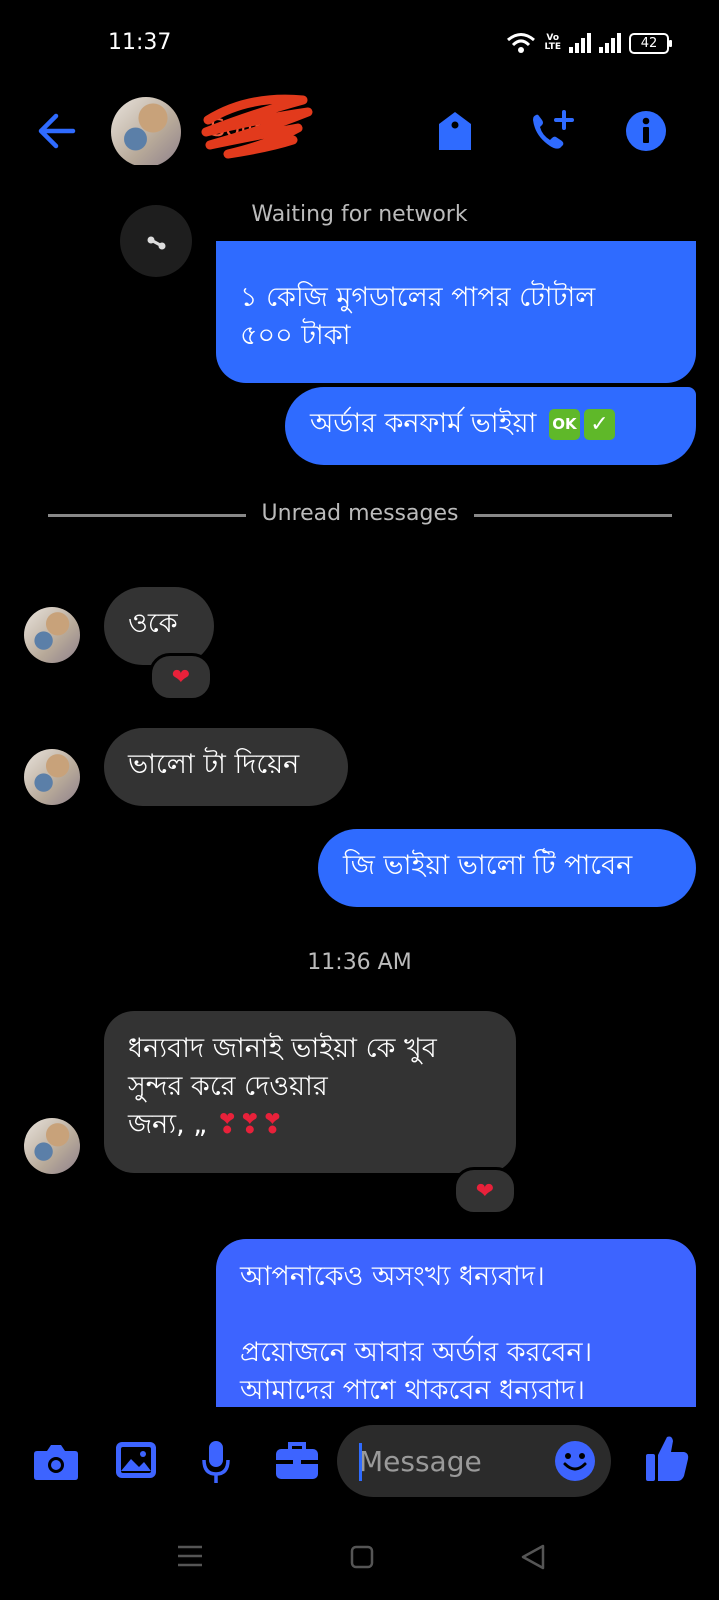 The image size is (719, 1600). I want to click on timestamp: 11:36 AM, so click(359, 962).